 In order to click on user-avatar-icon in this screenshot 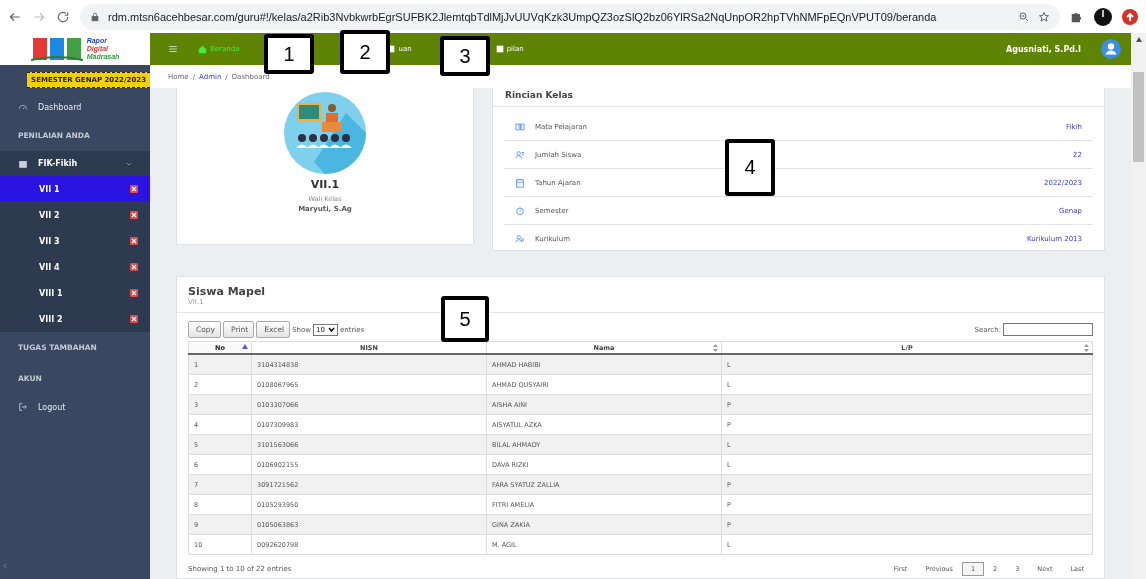, I will do `click(1111, 49)`.